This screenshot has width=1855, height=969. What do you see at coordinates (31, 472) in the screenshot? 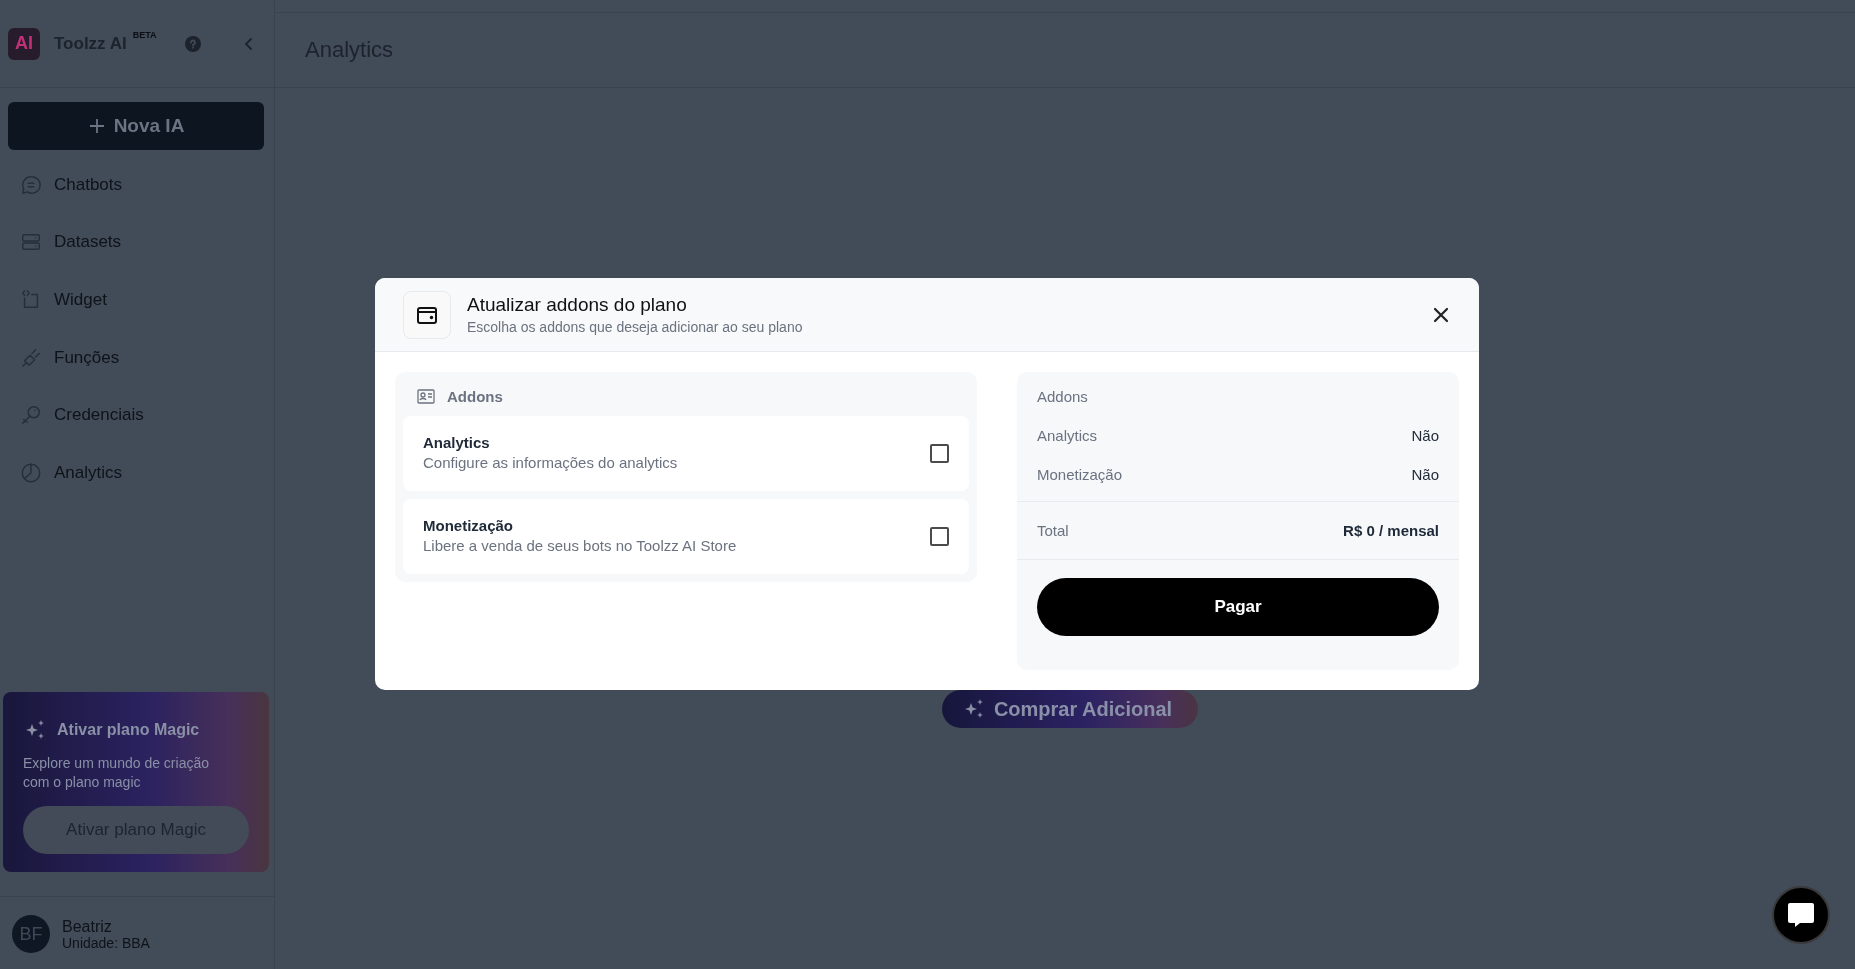
I see `pie-chart-icon` at bounding box center [31, 472].